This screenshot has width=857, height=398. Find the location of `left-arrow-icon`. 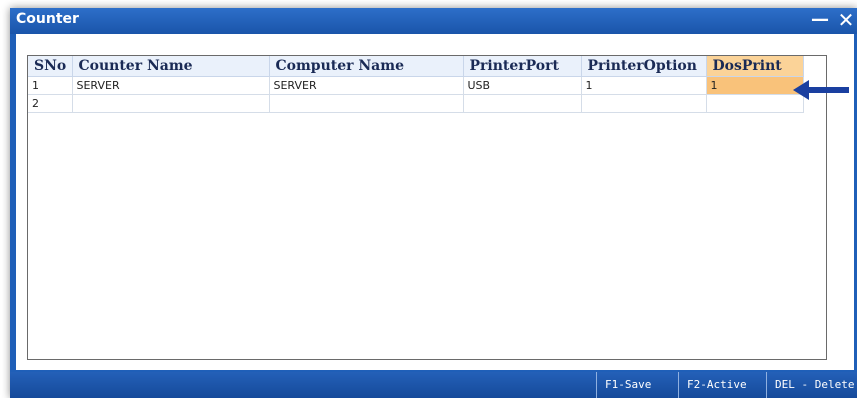

left-arrow-icon is located at coordinates (821, 90).